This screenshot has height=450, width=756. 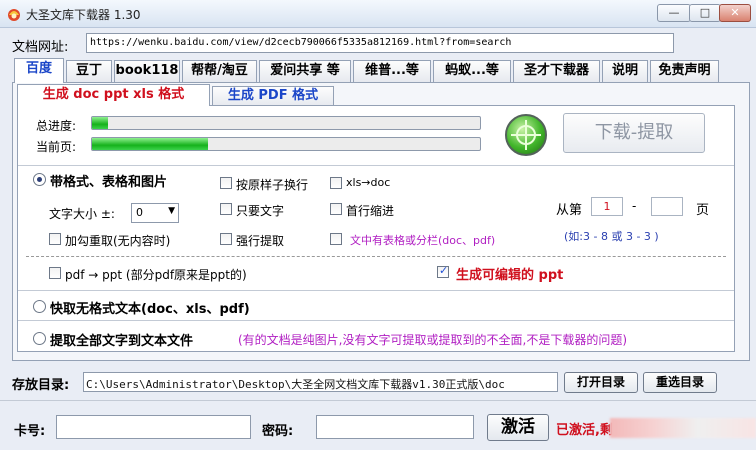 What do you see at coordinates (368, 182) in the screenshot?
I see `xls-to-doc-label: xls→doc` at bounding box center [368, 182].